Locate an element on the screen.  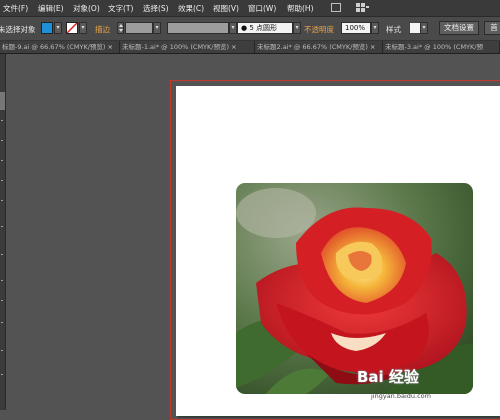
brush-dropdown: ▾ is located at coordinates (297, 28).